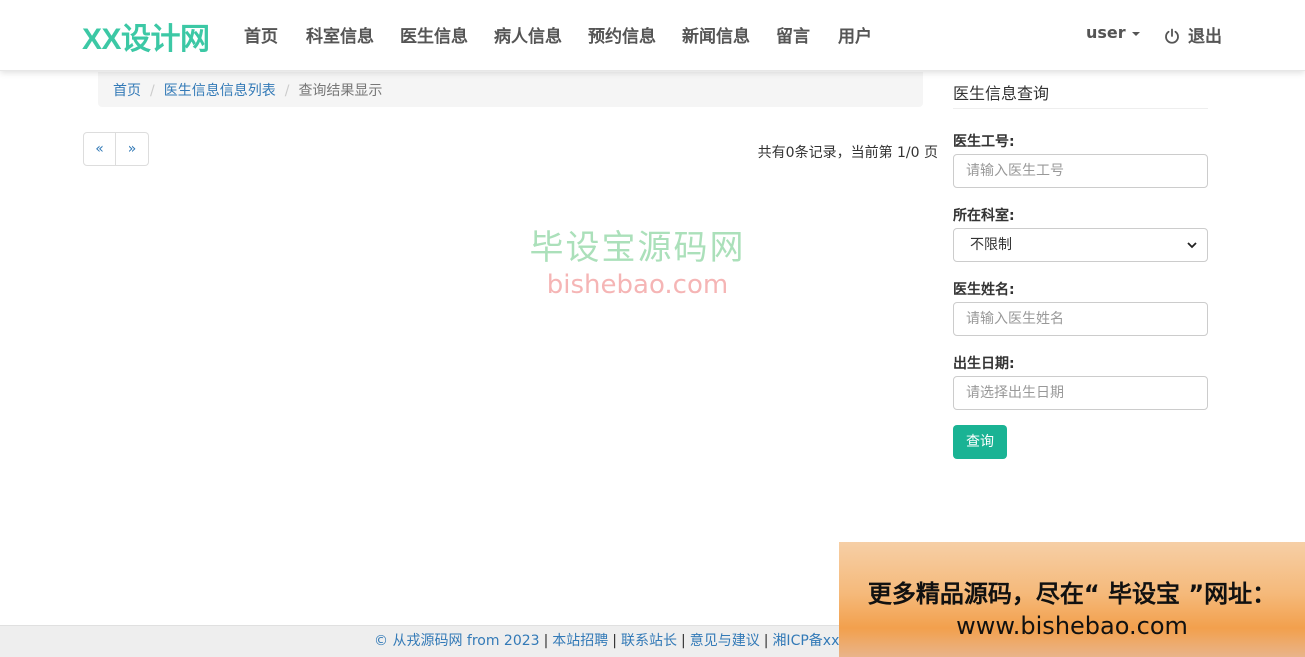 The height and width of the screenshot is (657, 1305). I want to click on logout-label: 退出, so click(1205, 37).